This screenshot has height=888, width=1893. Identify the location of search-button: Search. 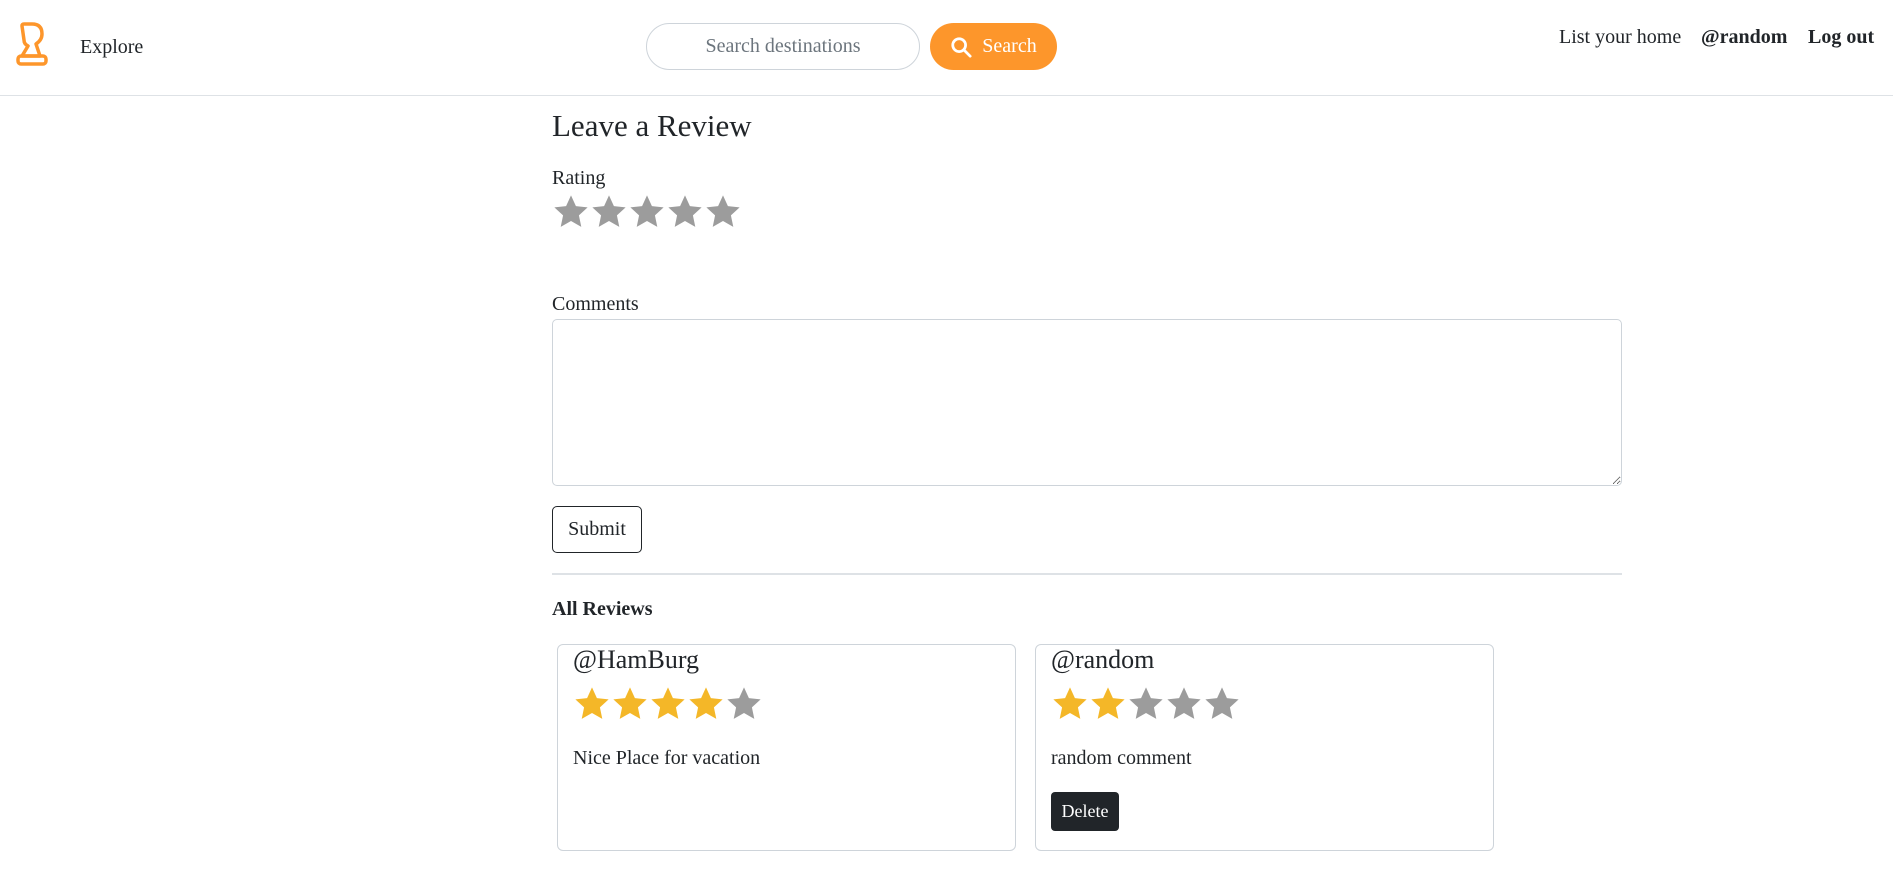
(993, 46).